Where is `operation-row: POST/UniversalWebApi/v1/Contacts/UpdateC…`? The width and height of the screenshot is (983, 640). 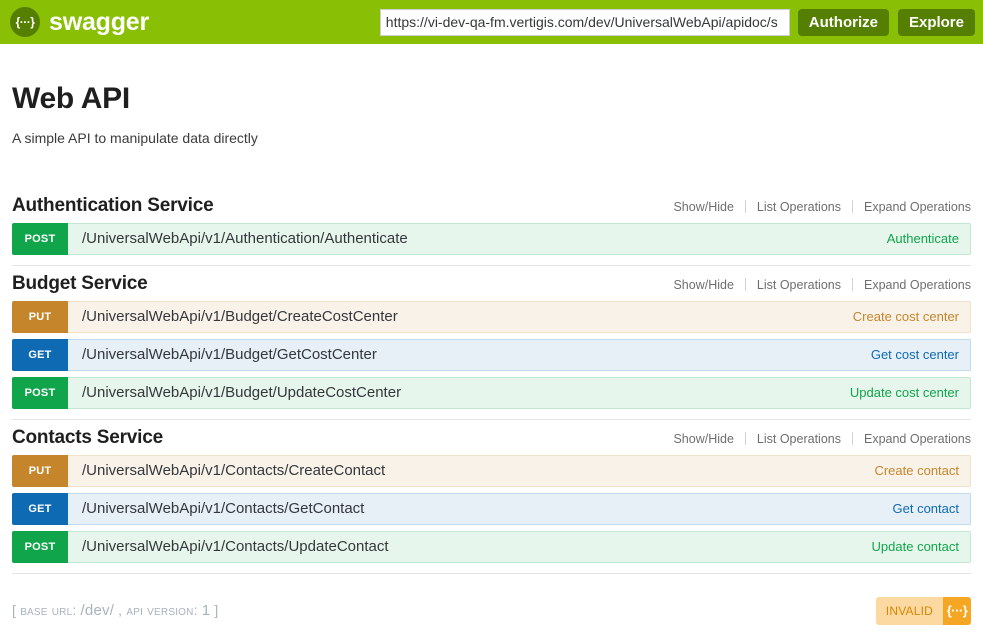 operation-row: POST/UniversalWebApi/v1/Contacts/UpdateC… is located at coordinates (491, 546).